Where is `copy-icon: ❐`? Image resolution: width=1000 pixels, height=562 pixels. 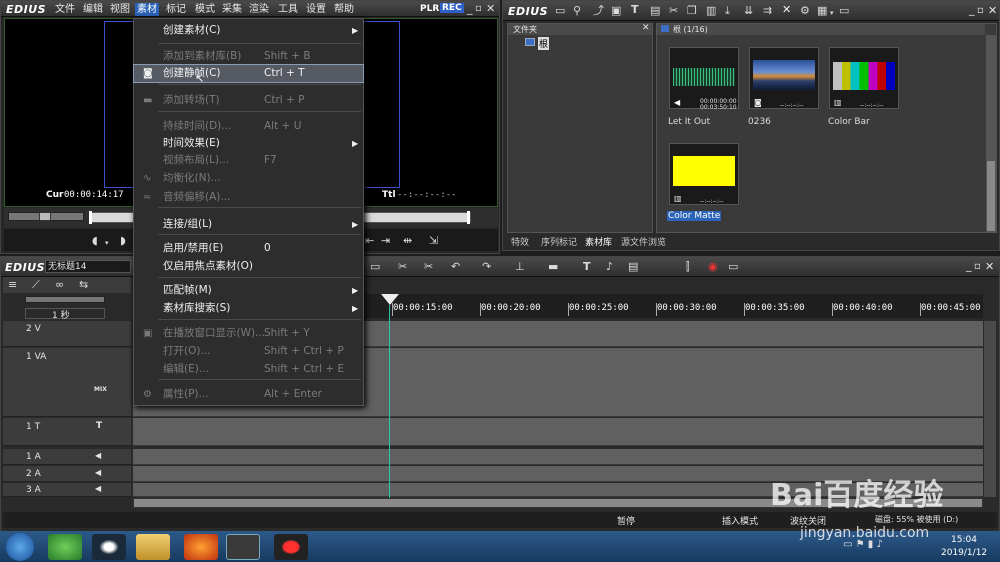
copy-icon: ❐ is located at coordinates (692, 11).